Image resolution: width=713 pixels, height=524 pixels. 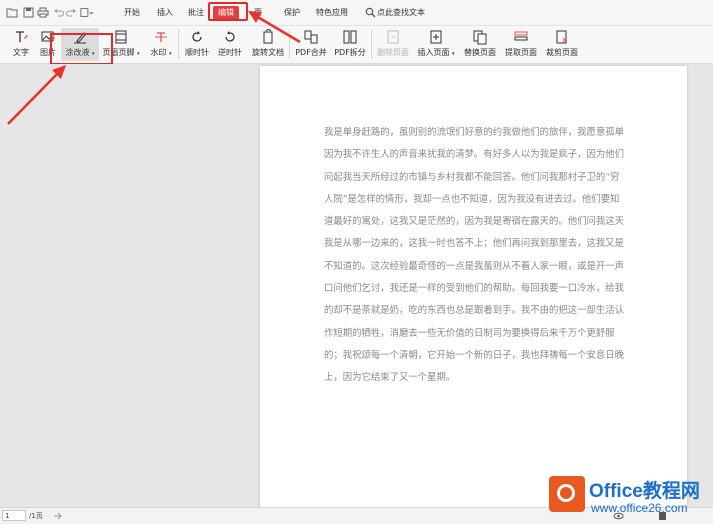 What do you see at coordinates (197, 44) in the screenshot?
I see `rotate-clockwise-button: 顺时针` at bounding box center [197, 44].